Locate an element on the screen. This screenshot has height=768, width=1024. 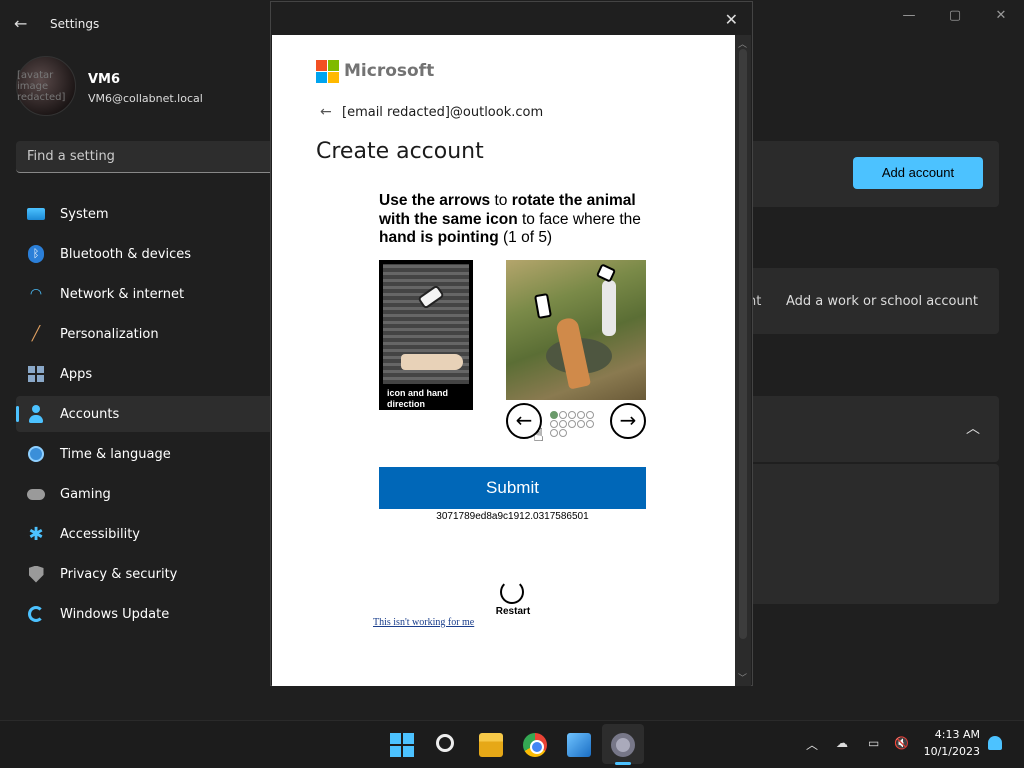
sidebar-item-label: Windows Update is located at coordinates (115, 614).